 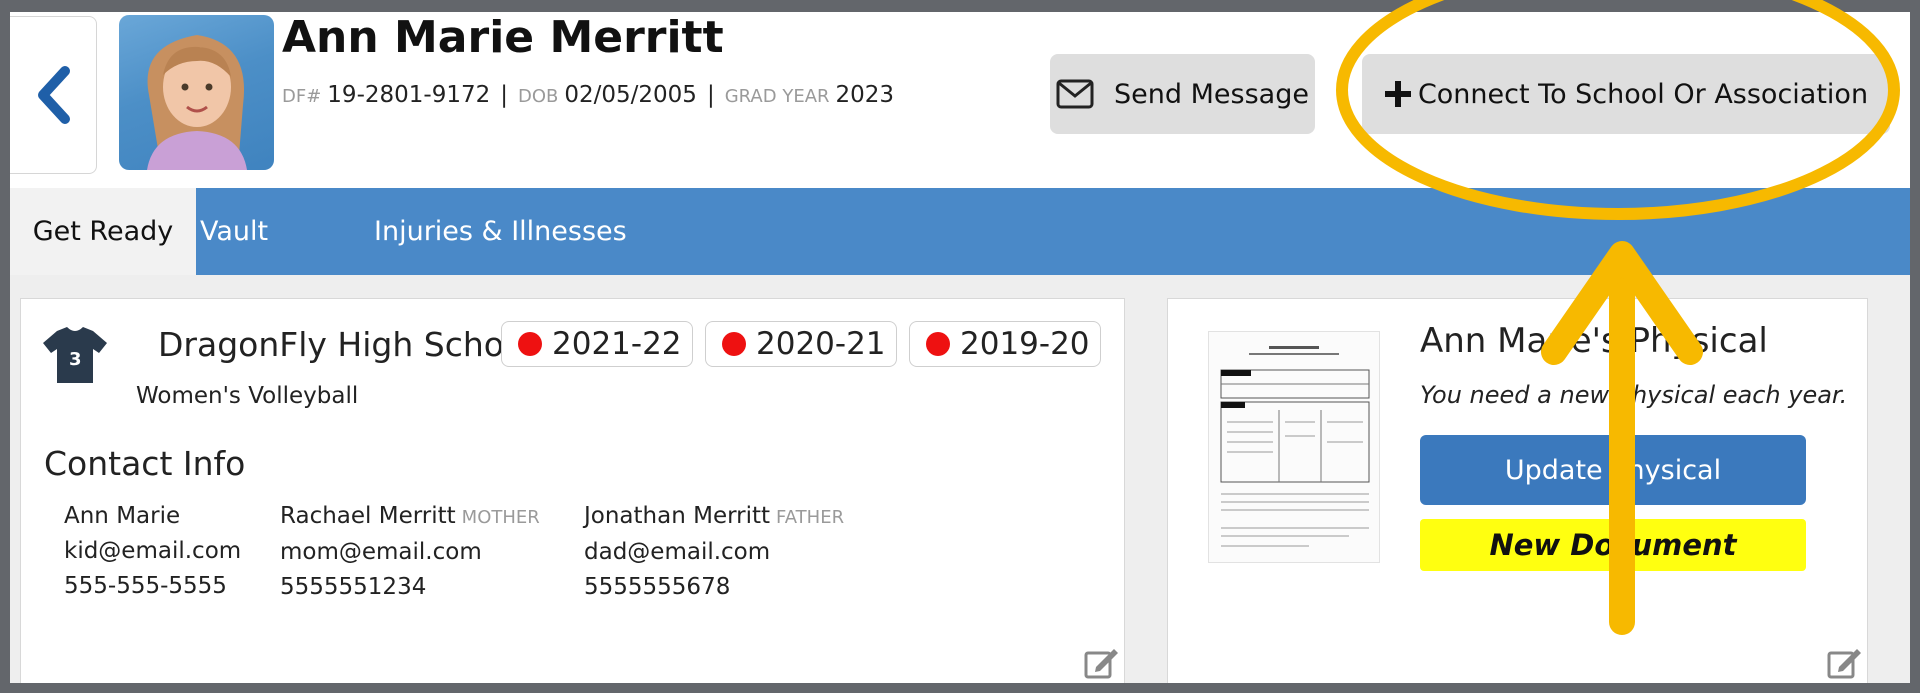 What do you see at coordinates (368, 516) in the screenshot?
I see `contact-name-text: Rachael Merritt` at bounding box center [368, 516].